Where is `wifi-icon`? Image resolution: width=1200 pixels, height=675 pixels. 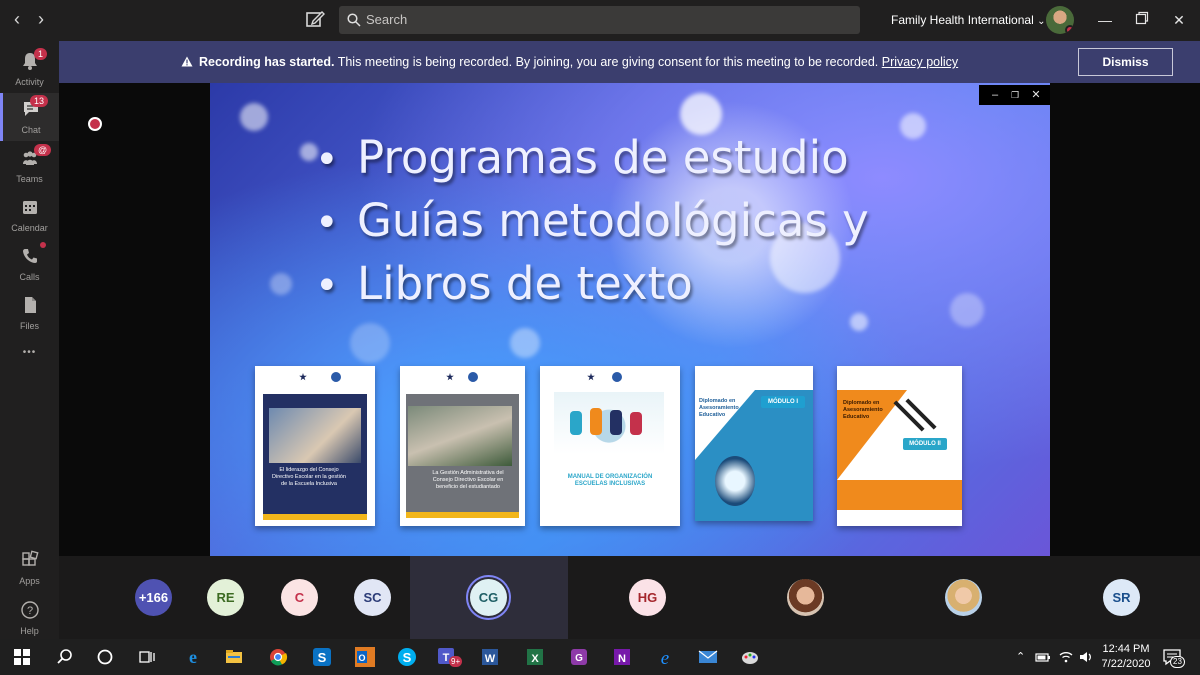 wifi-icon is located at coordinates (1066, 657).